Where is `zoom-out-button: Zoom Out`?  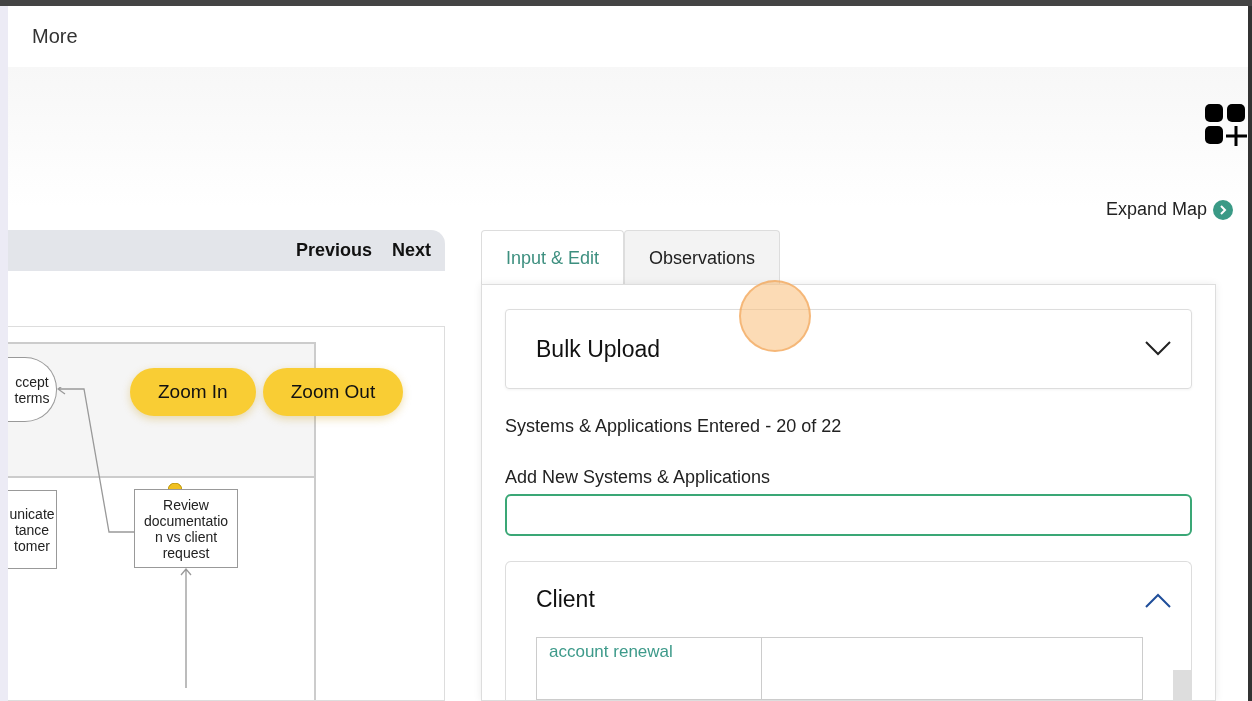
zoom-out-button: Zoom Out is located at coordinates (333, 392).